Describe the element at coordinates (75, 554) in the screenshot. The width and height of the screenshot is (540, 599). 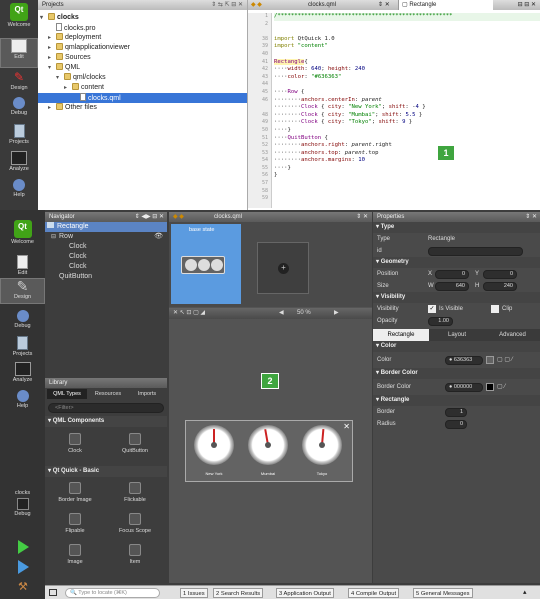
I see `library-item-image: Image` at that location.